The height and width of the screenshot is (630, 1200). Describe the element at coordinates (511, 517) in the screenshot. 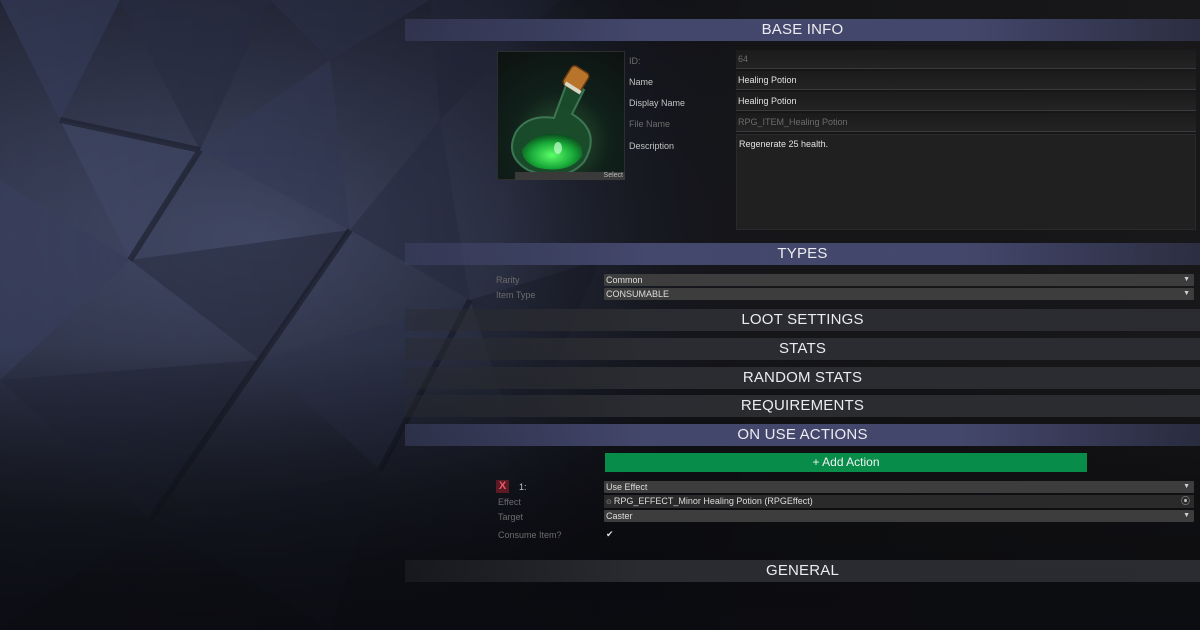

I see `target-label: Target` at that location.